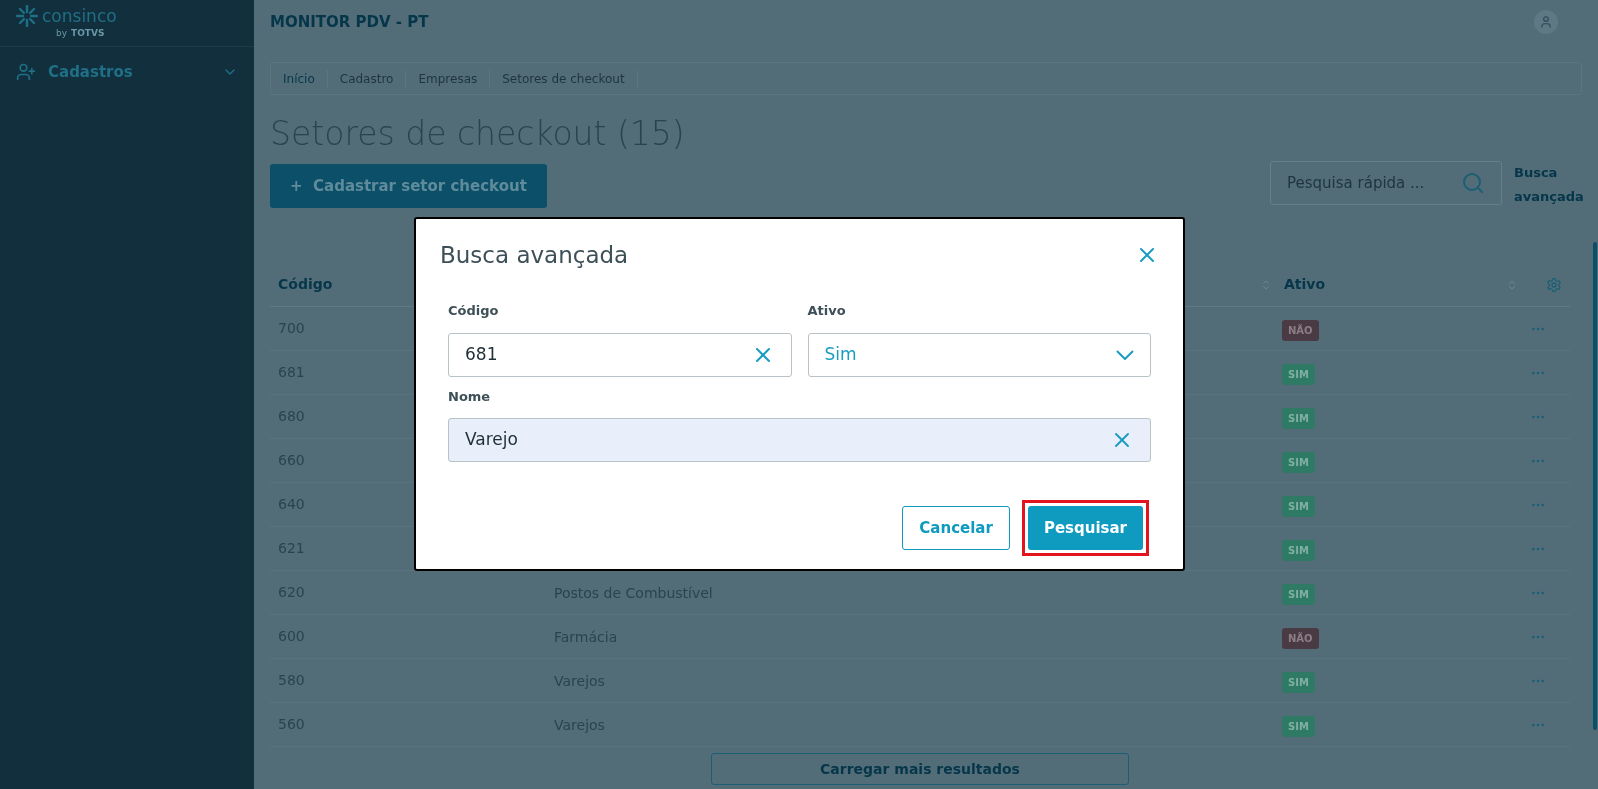 Image resolution: width=1598 pixels, height=789 pixels. Describe the element at coordinates (1548, 185) in the screenshot. I see `advanced-search-link: Busca avançada` at that location.